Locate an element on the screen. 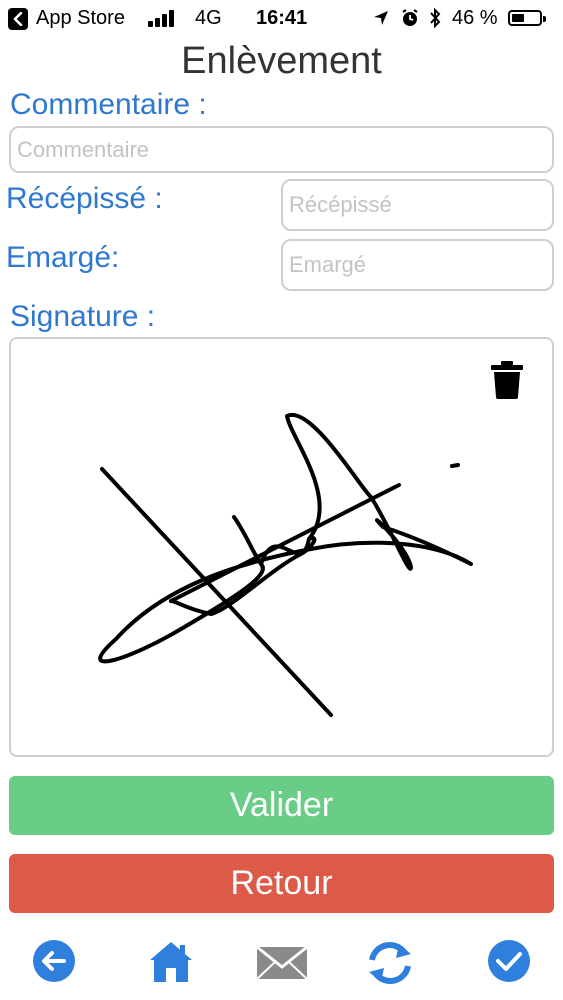  signature-label: Signature : is located at coordinates (83, 316).